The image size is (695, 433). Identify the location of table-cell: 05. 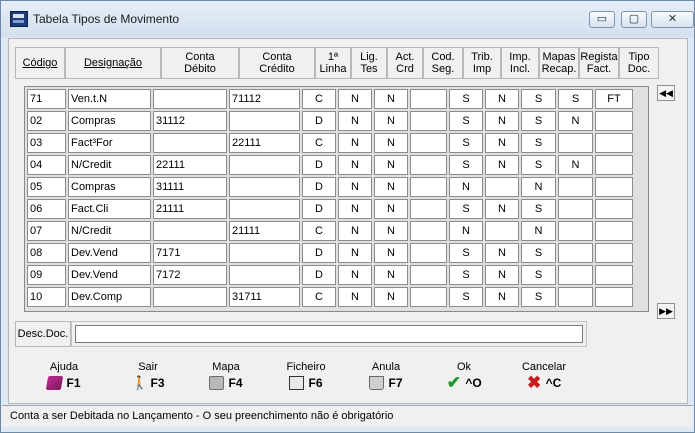
(46, 187).